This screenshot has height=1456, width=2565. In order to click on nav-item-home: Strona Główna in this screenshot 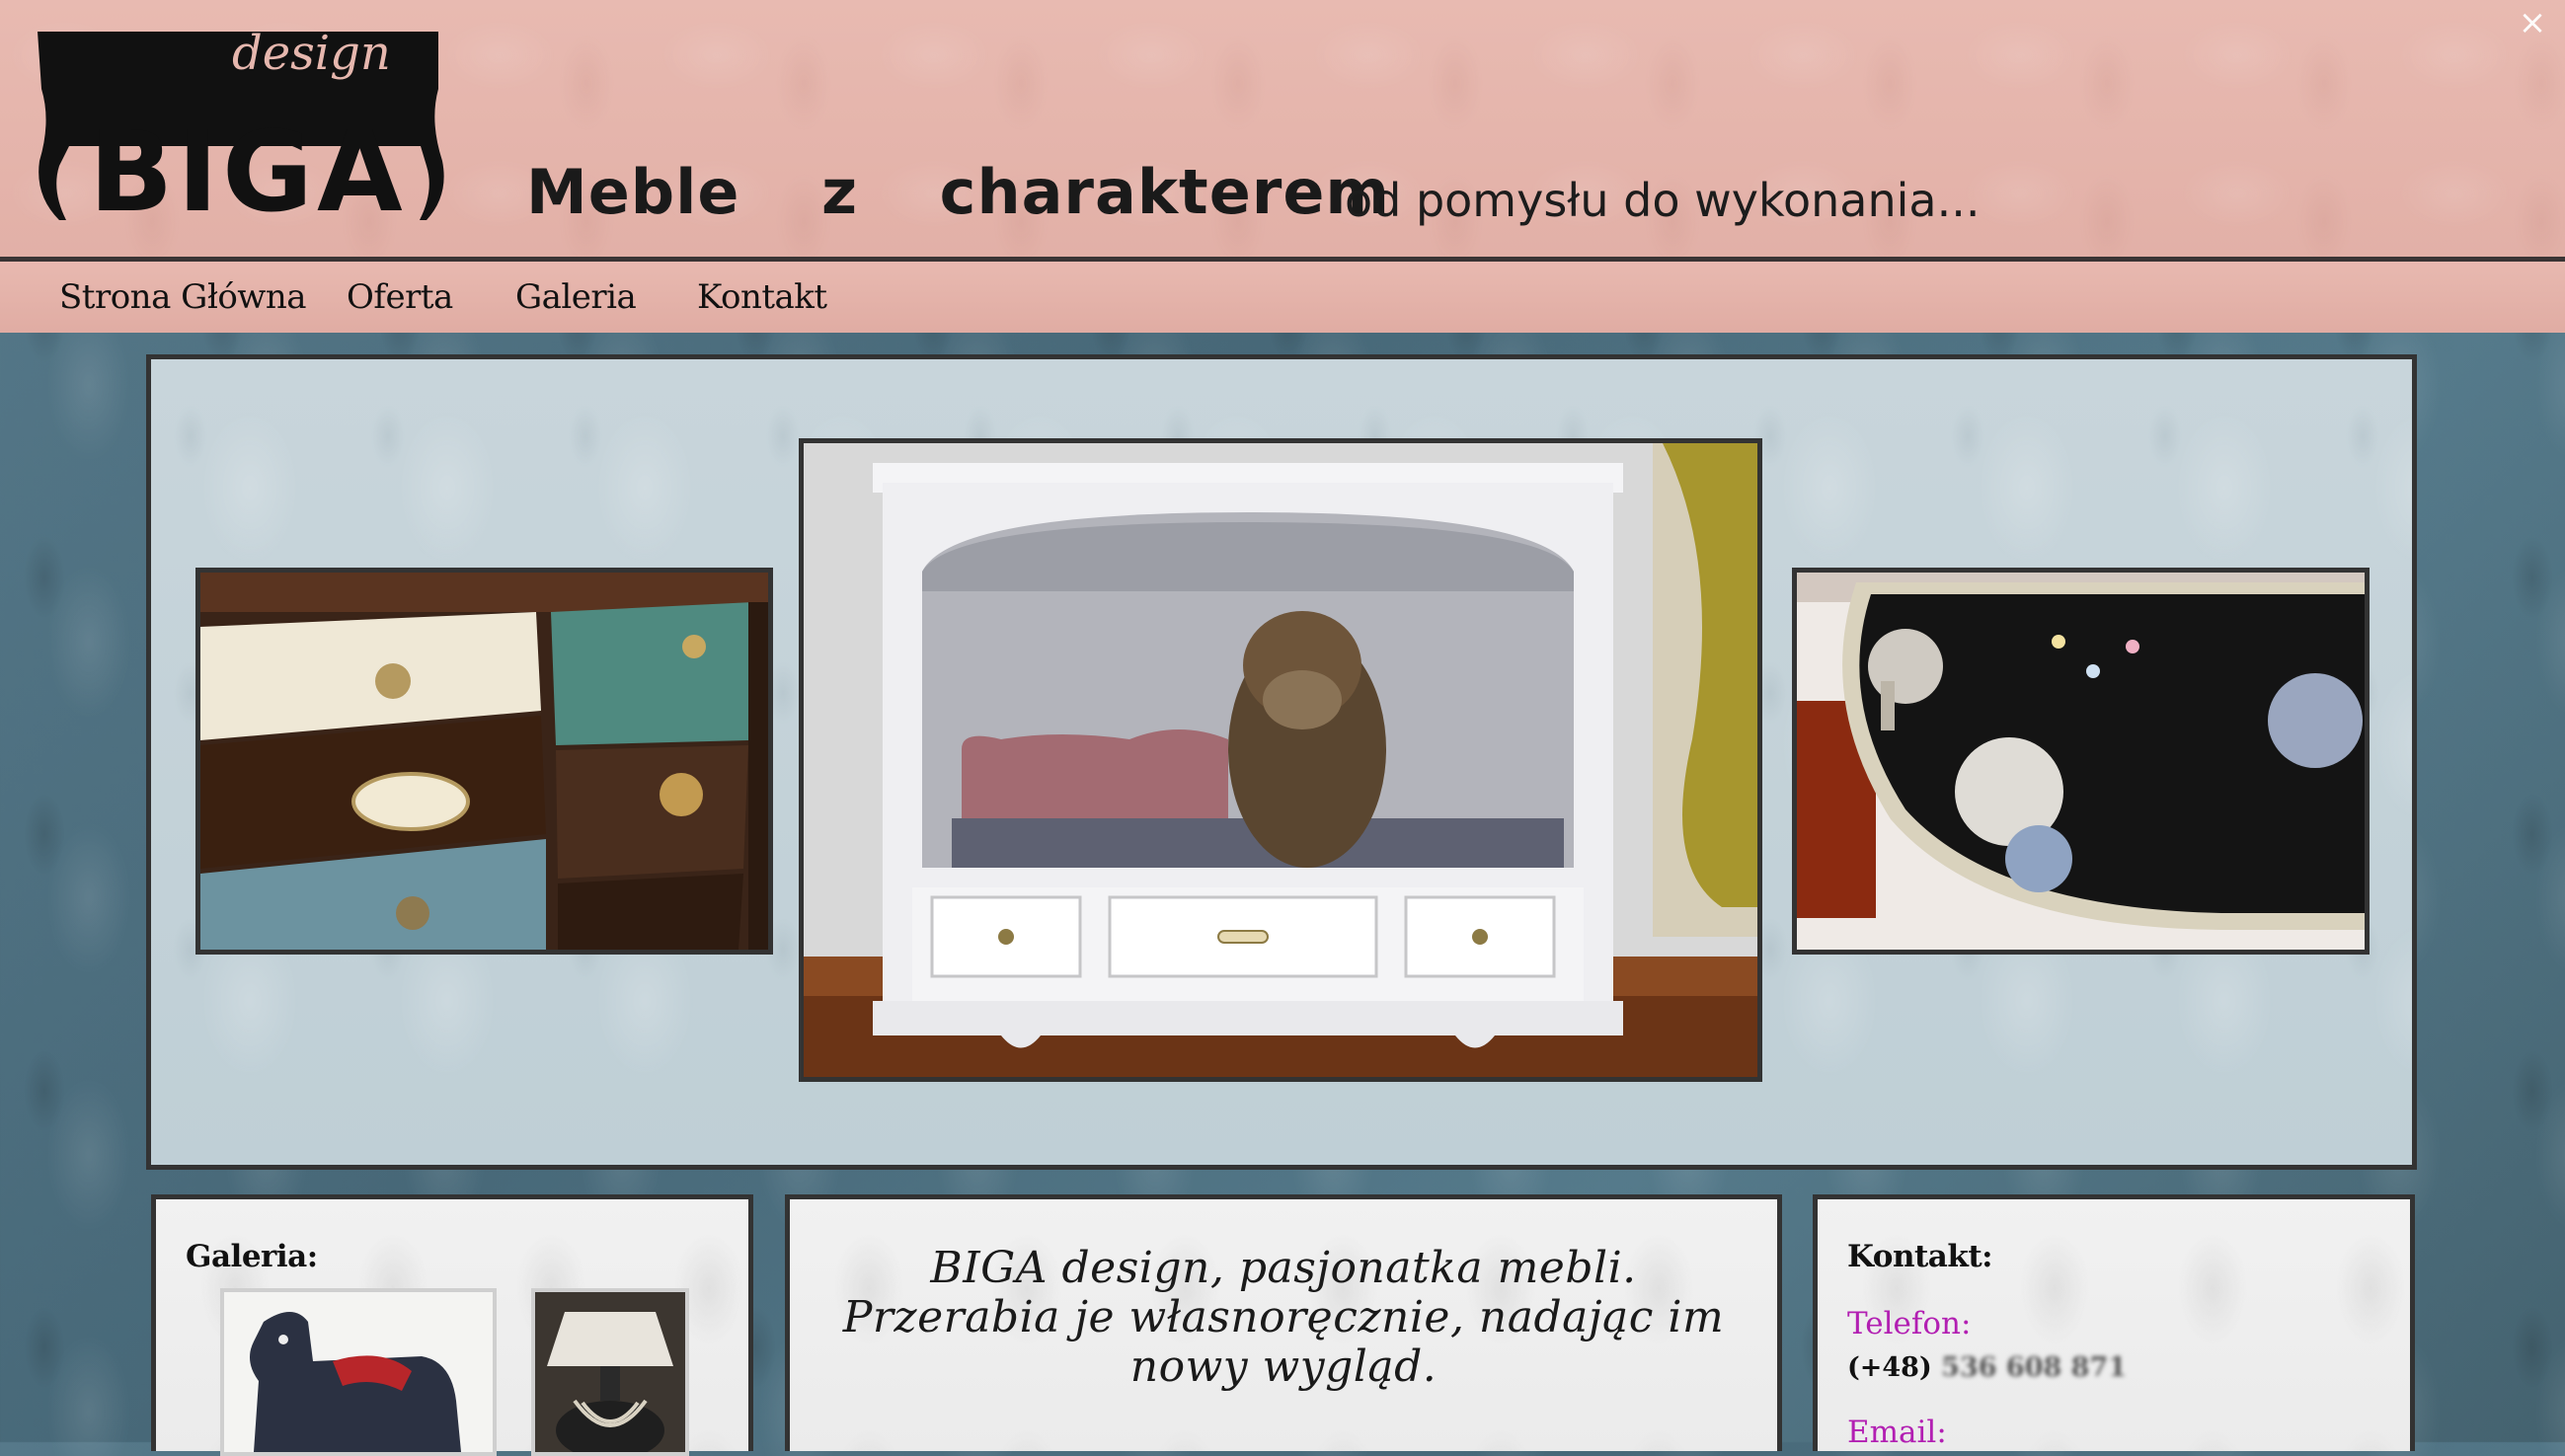, I will do `click(183, 297)`.